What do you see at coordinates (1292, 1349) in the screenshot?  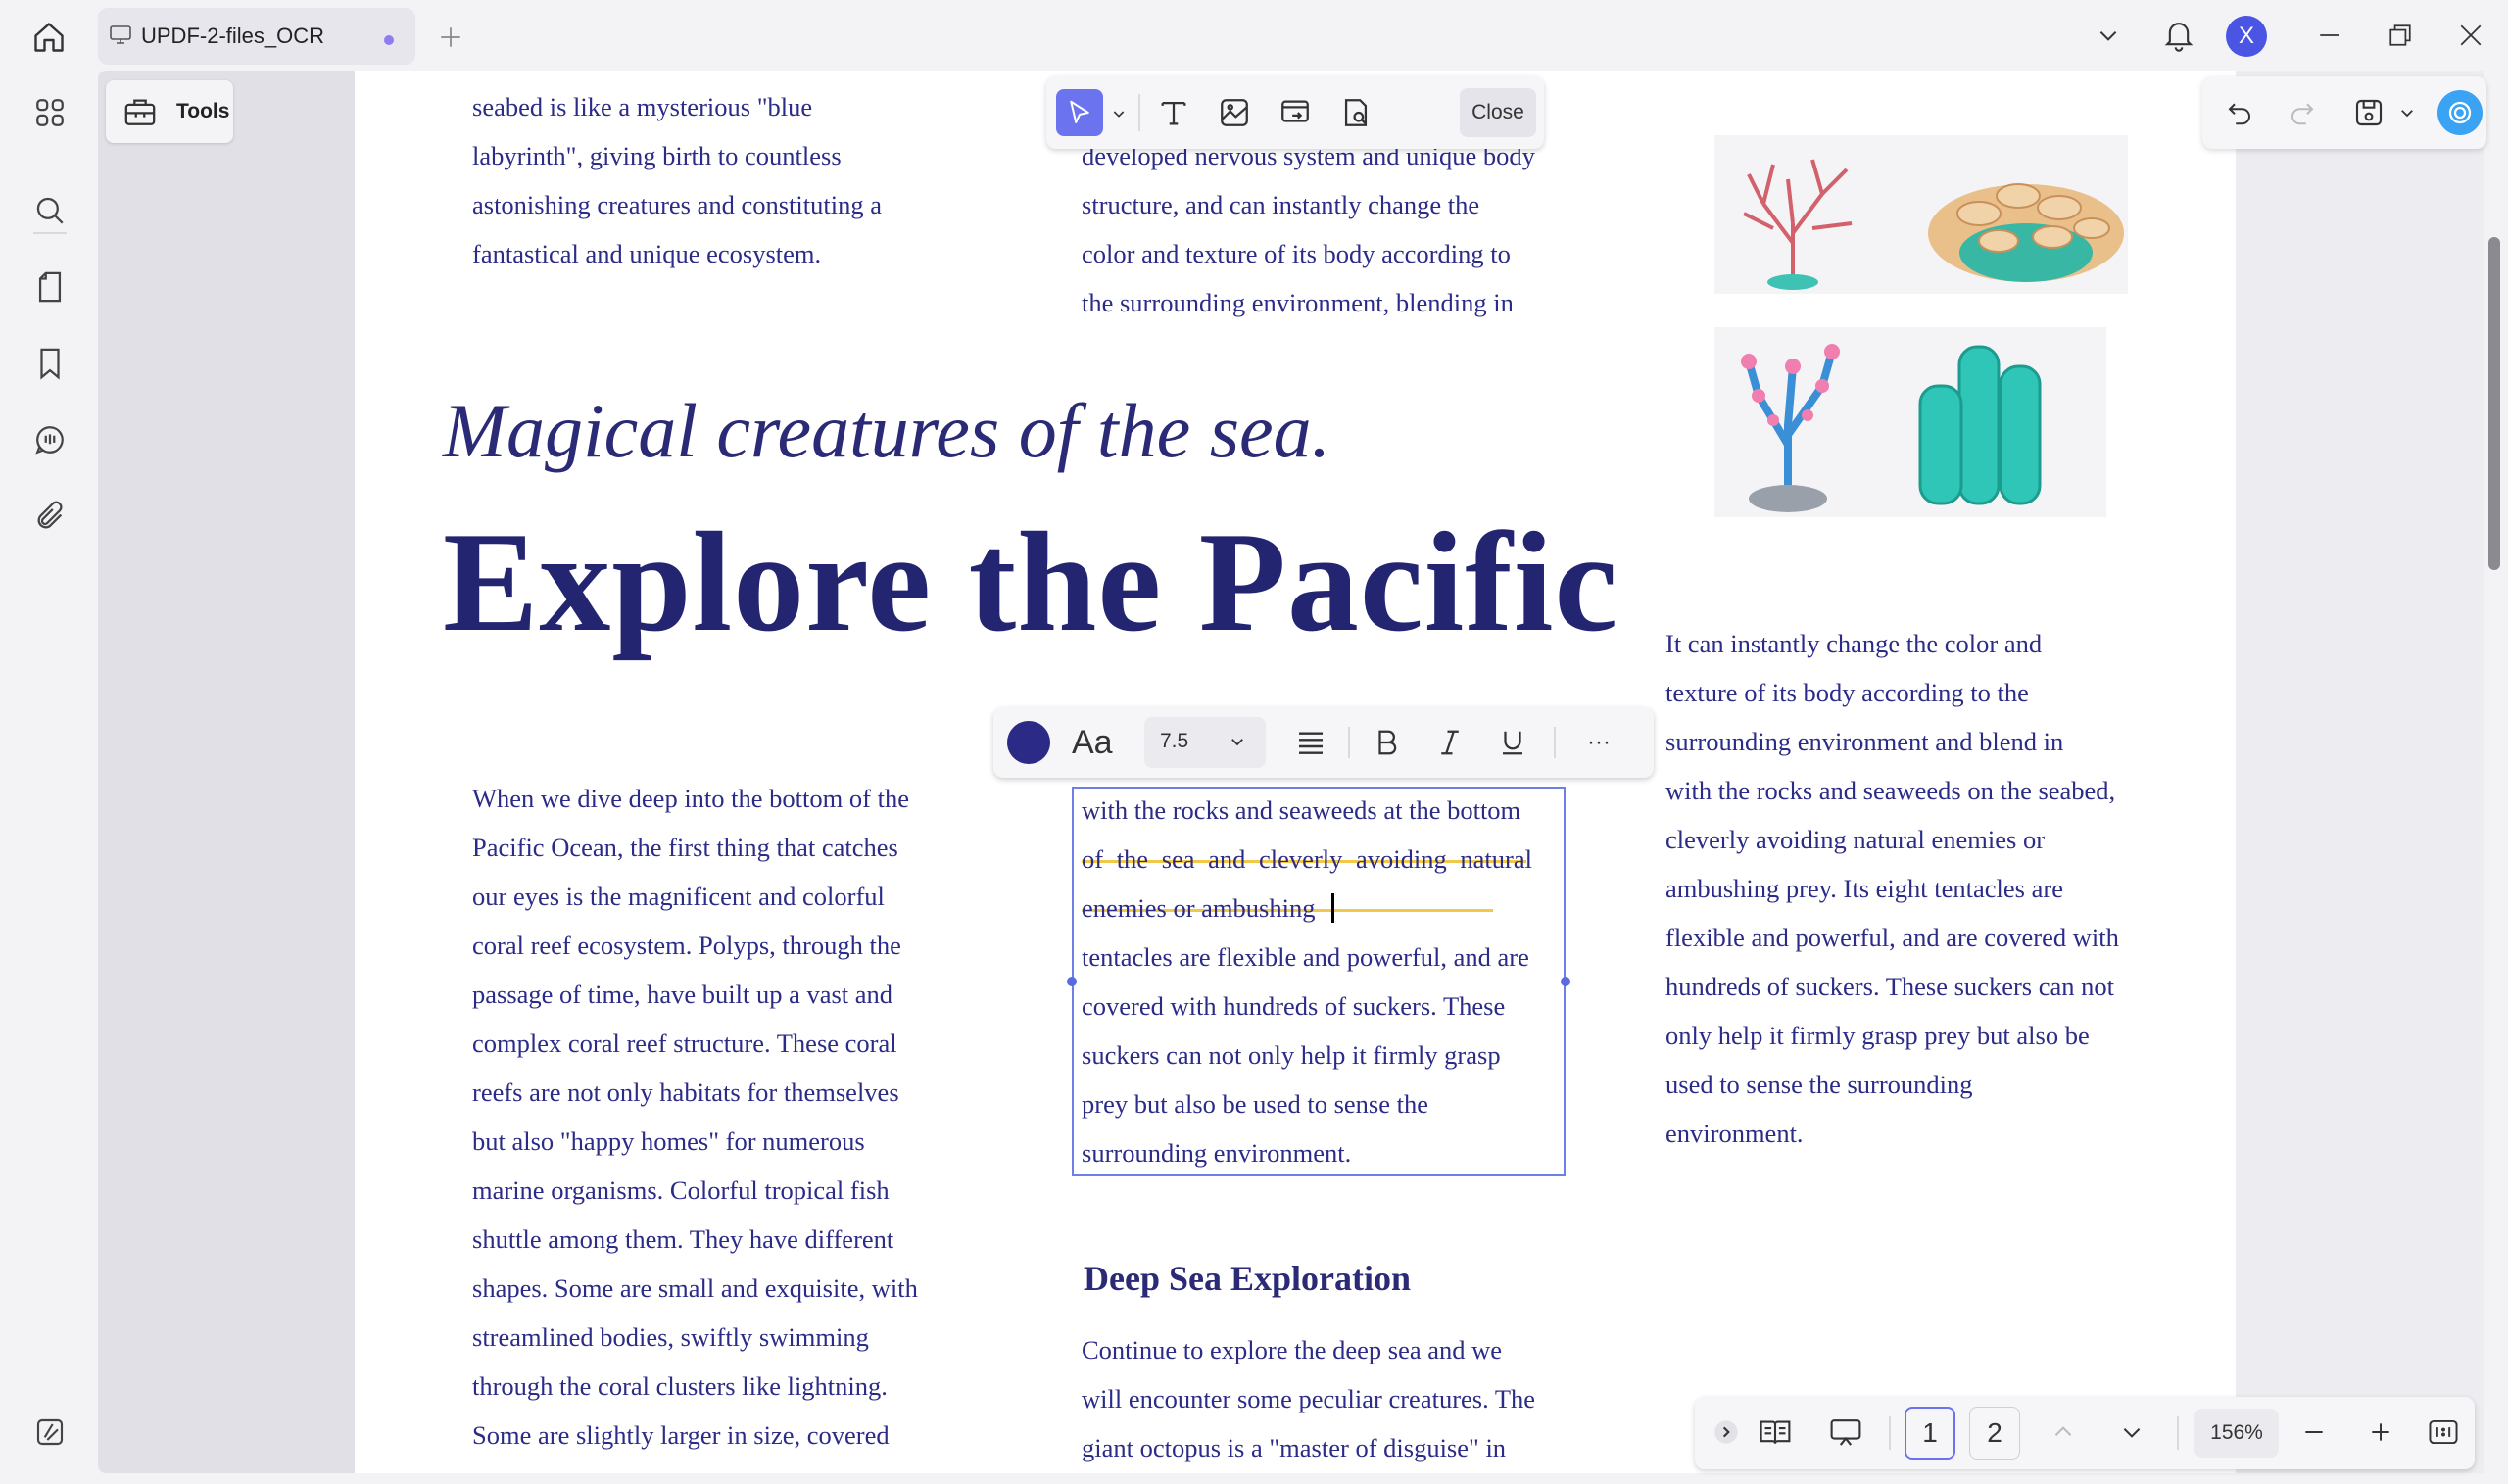 I see `text-line: Continue to explore the deep sea and we` at bounding box center [1292, 1349].